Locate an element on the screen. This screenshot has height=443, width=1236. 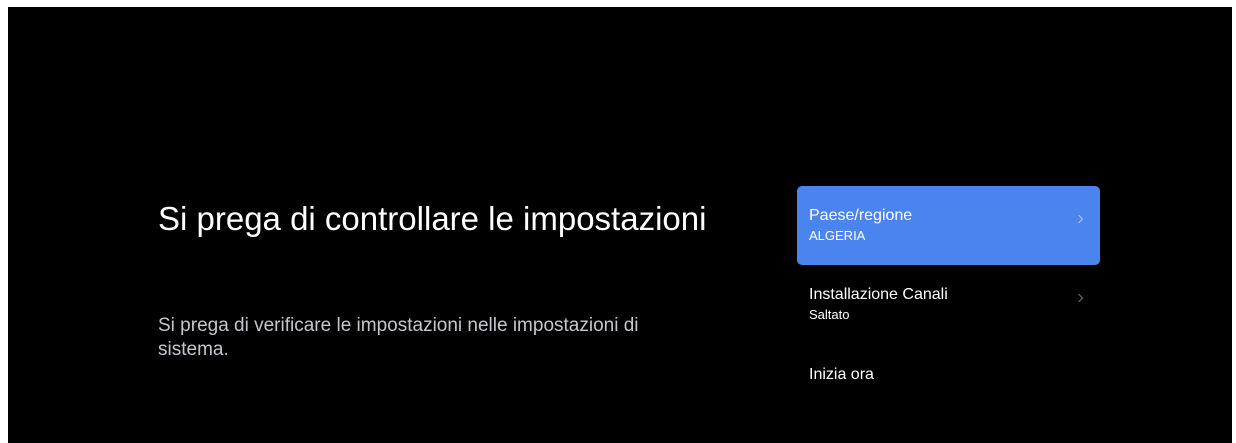
menu-item-value: ALGERIA is located at coordinates (837, 235).